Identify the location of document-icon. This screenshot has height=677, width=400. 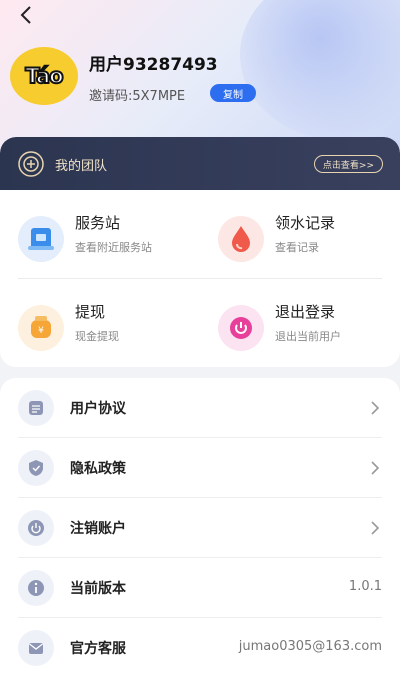
(36, 408).